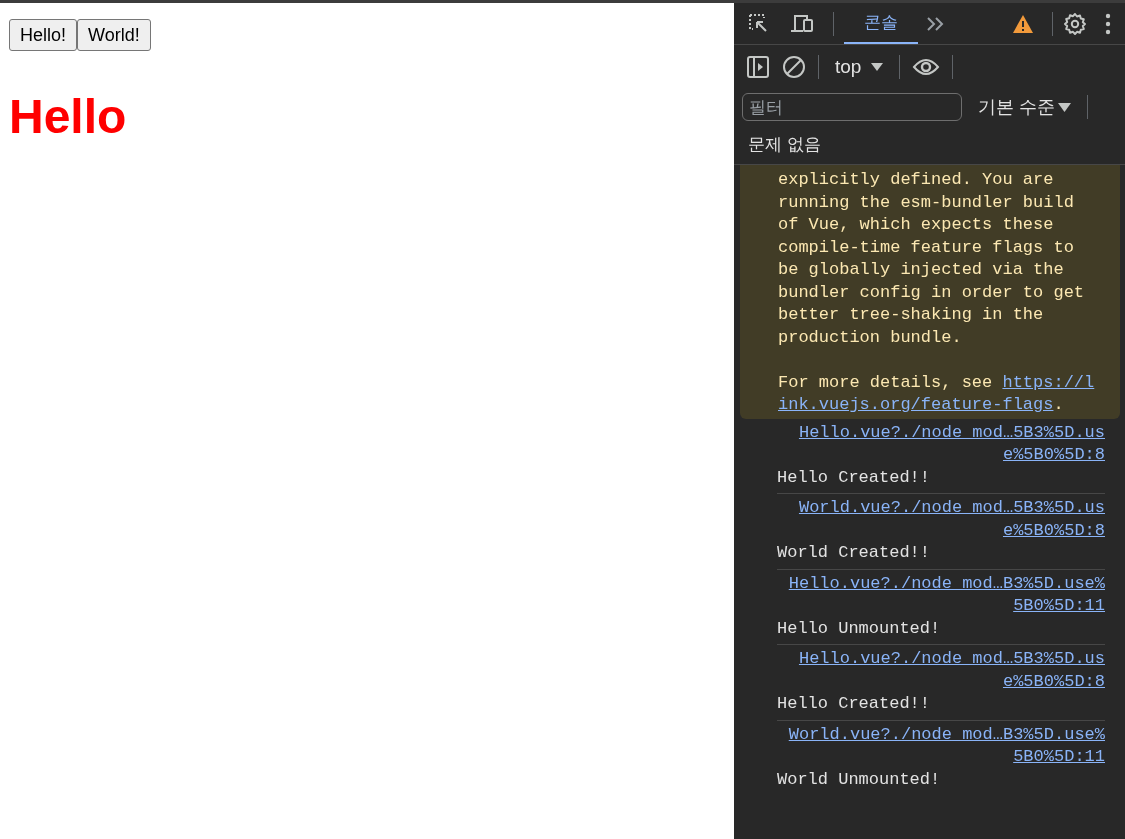  Describe the element at coordinates (859, 779) in the screenshot. I see `log-message: World Unmounted!` at that location.